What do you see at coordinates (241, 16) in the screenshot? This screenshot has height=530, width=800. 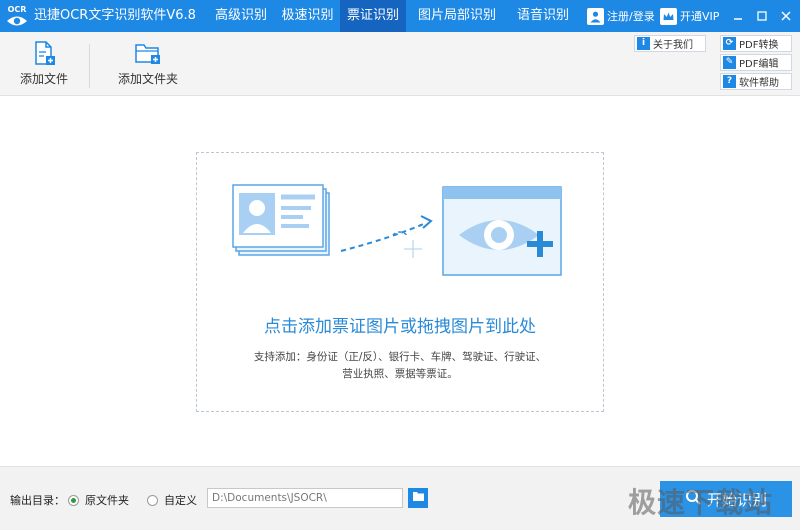 I see `tab-advanced-recognition: 高级识别` at bounding box center [241, 16].